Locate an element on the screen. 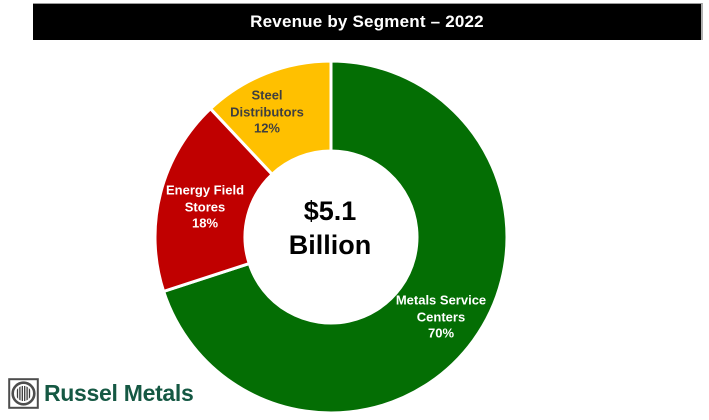 This screenshot has height=420, width=709. segment-label: Energy Field Stores 18% is located at coordinates (205, 206).